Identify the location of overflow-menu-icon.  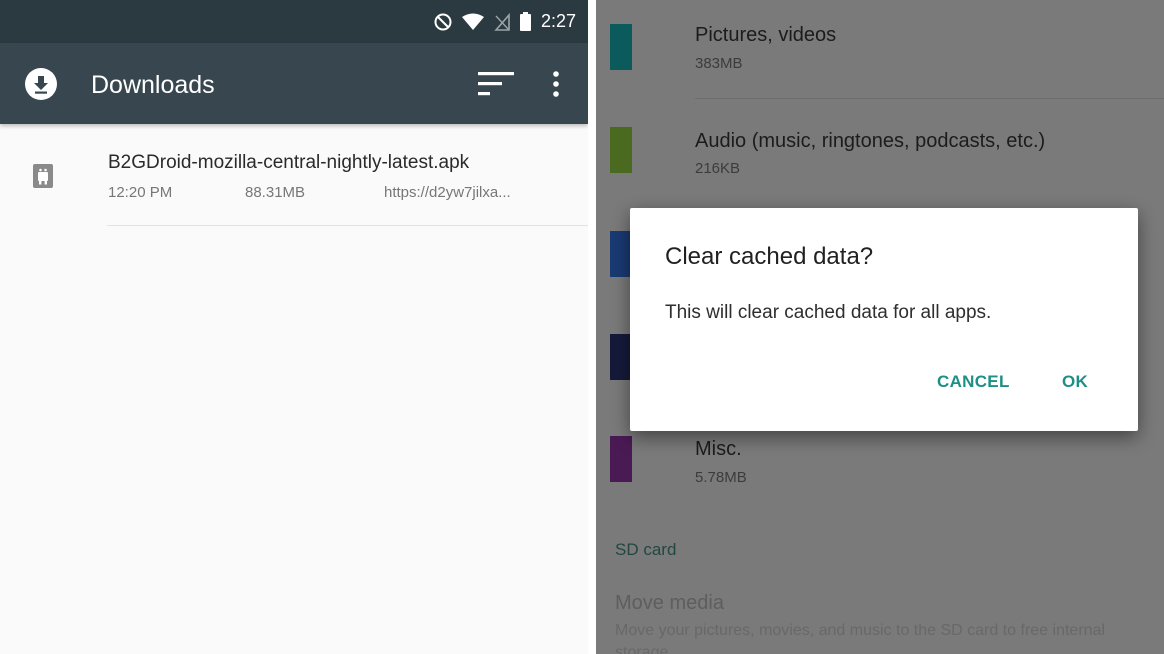
(556, 84).